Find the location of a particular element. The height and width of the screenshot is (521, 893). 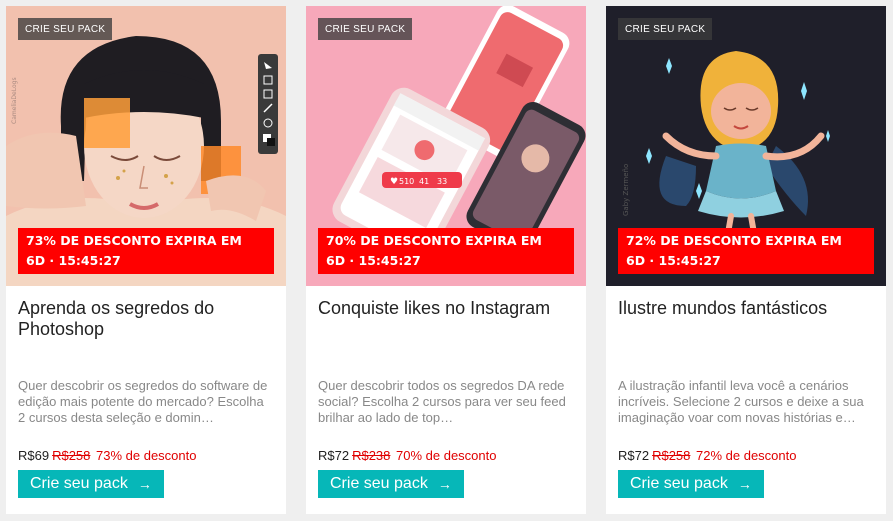

discount-expiry-text: 73% DE DESCONTO EXPIRA EM is located at coordinates (134, 240).